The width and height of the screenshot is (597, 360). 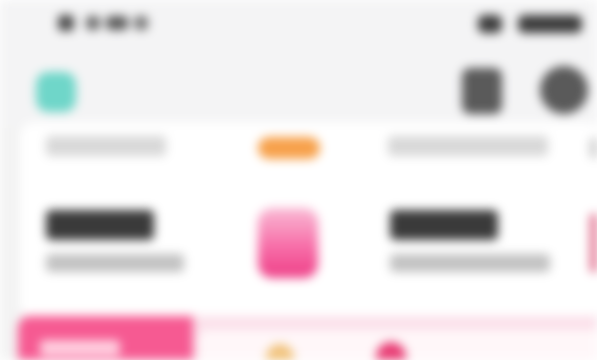 What do you see at coordinates (93, 23) in the screenshot?
I see `wifi-icon` at bounding box center [93, 23].